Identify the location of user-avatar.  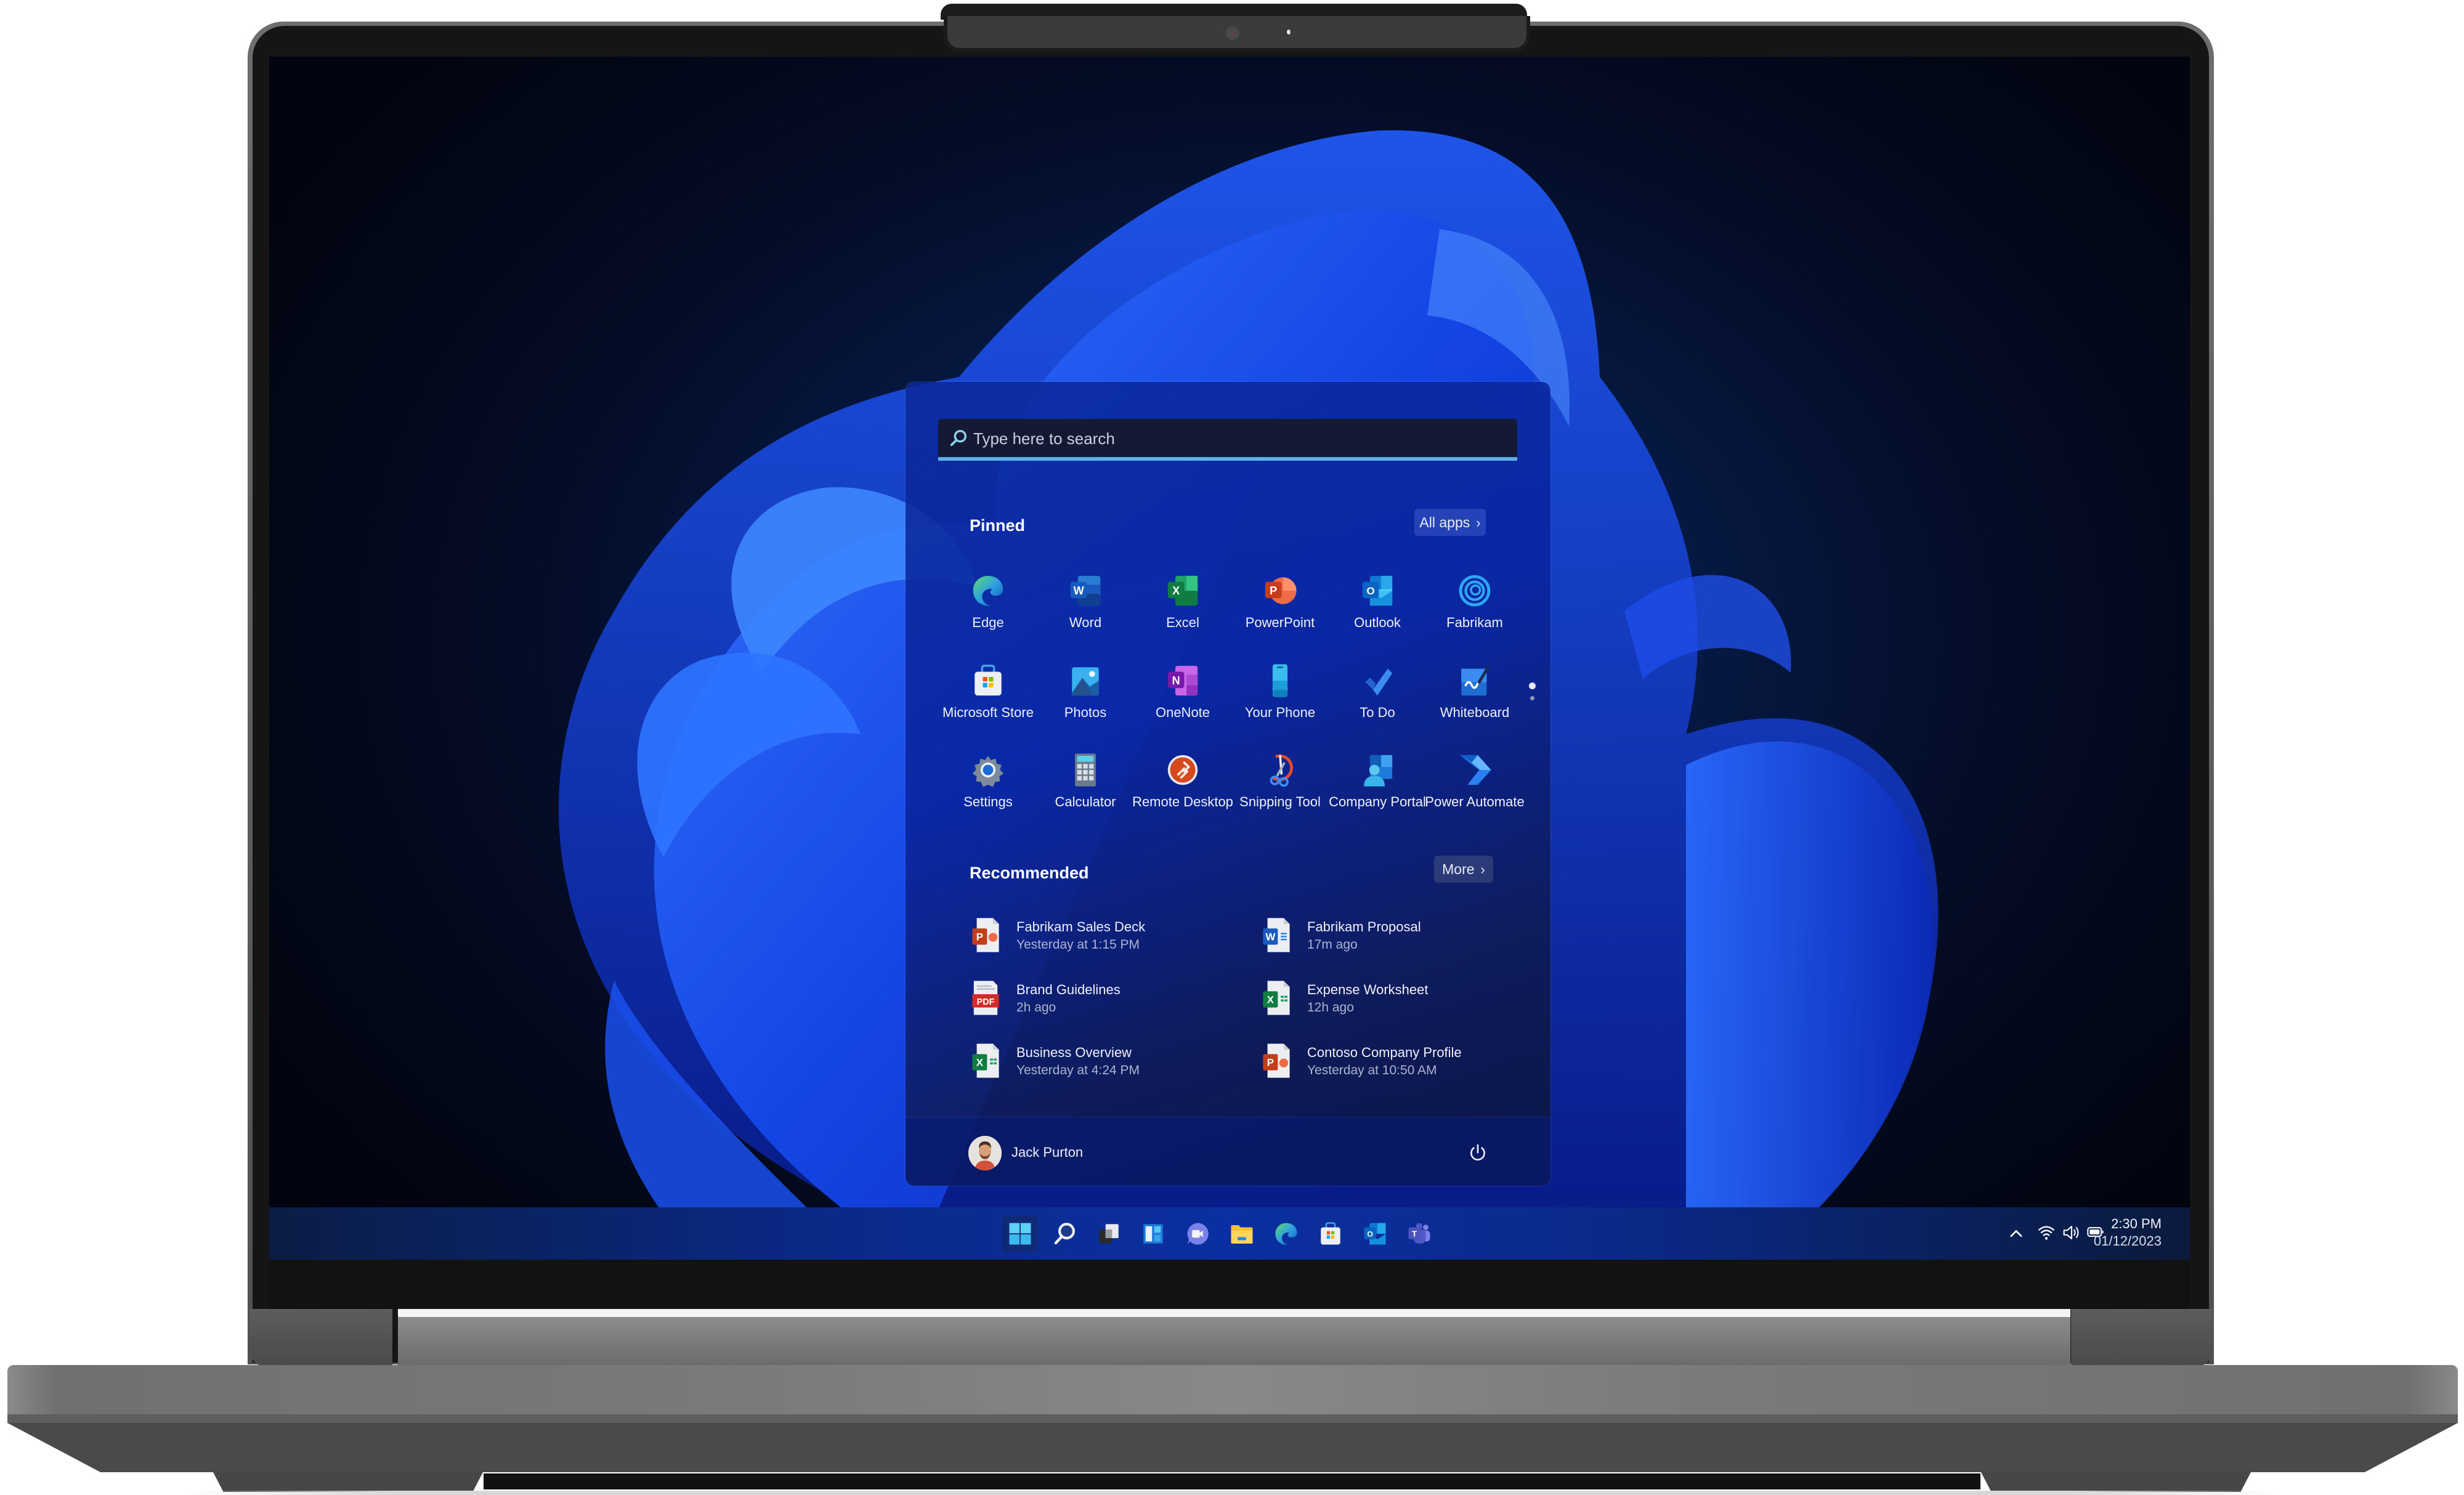
(985, 1153).